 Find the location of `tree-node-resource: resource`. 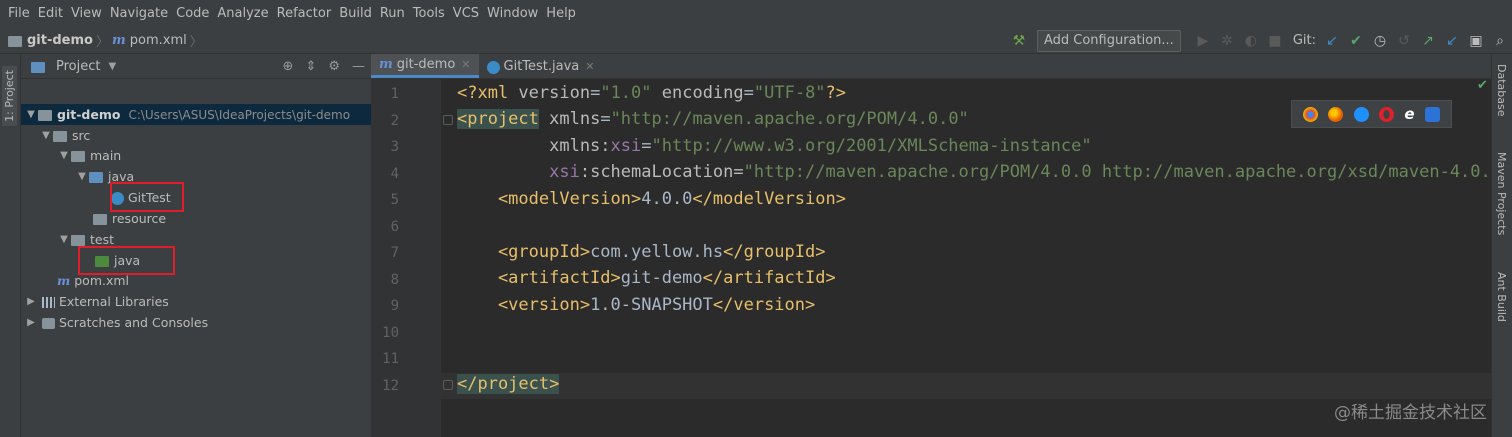

tree-node-resource: resource is located at coordinates (129, 218).